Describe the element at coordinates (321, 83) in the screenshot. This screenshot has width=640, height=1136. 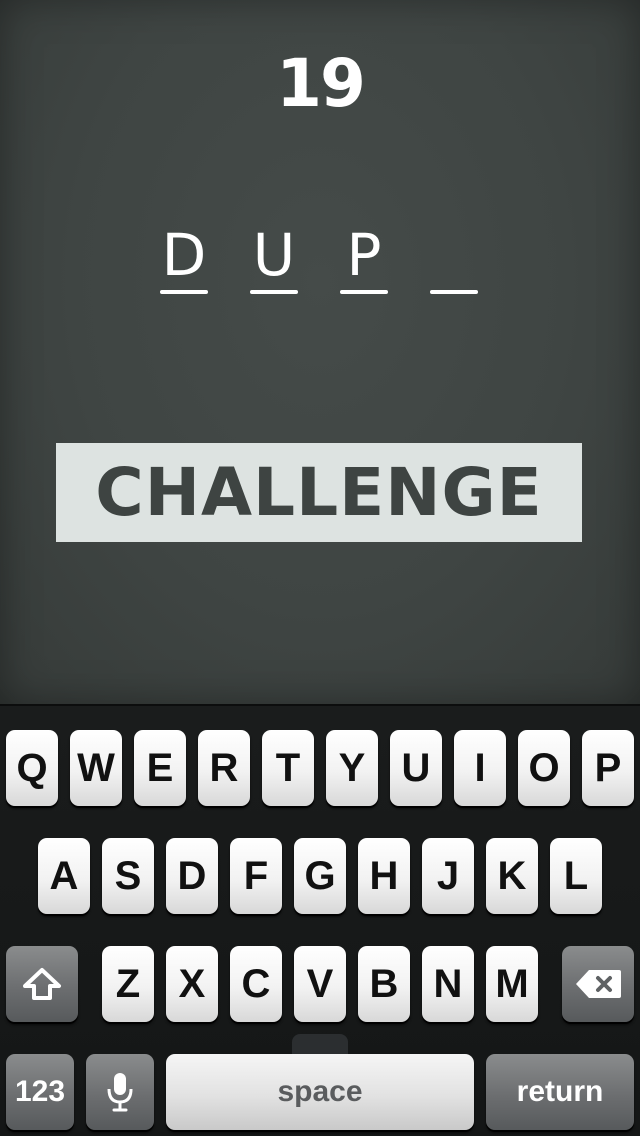
I see `countdown-timer: 19` at that location.